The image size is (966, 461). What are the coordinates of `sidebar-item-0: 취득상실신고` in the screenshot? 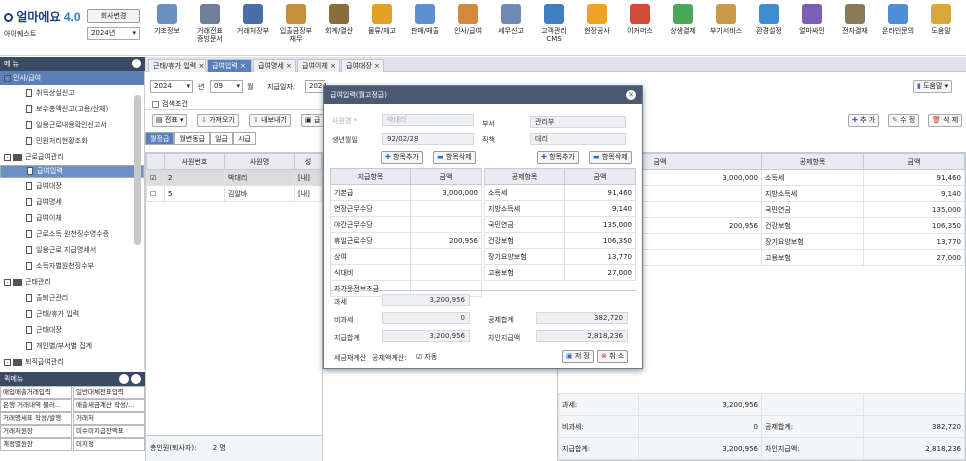 It's located at (72, 93).